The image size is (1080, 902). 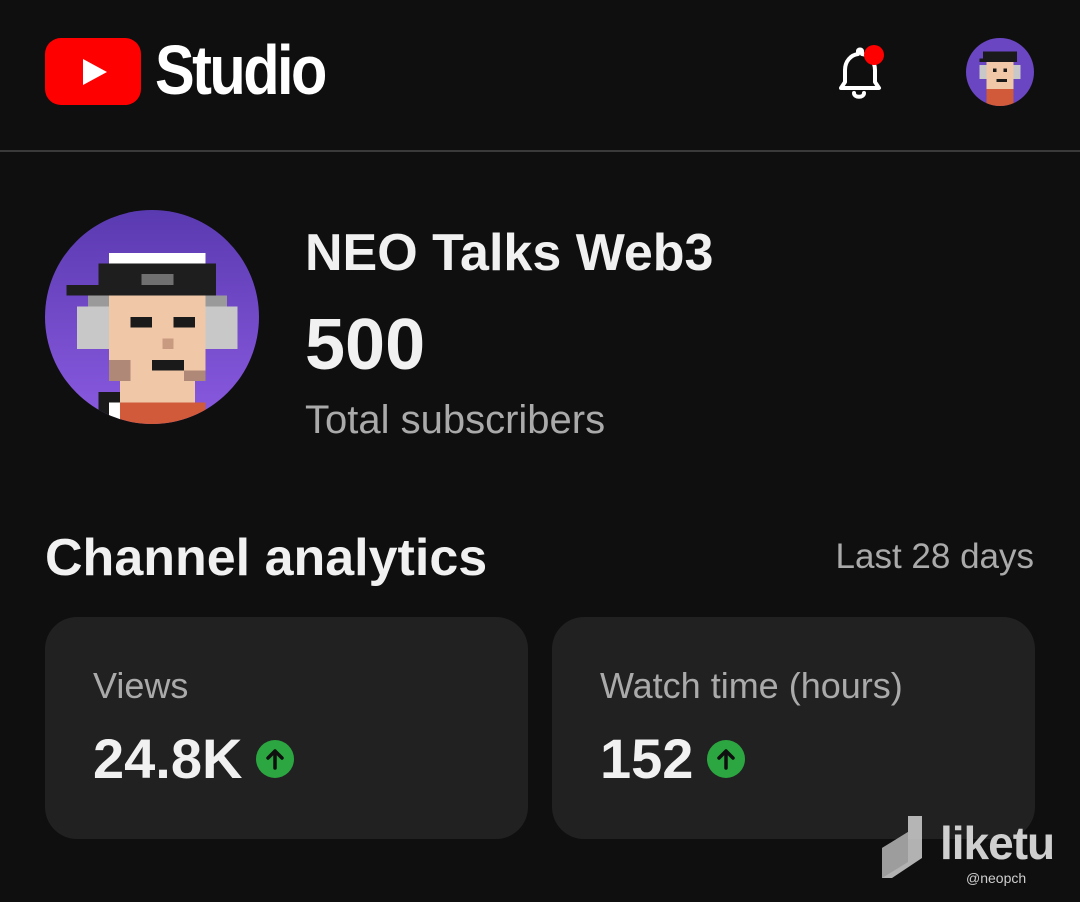 I want to click on liketu-logo-icon, so click(x=902, y=847).